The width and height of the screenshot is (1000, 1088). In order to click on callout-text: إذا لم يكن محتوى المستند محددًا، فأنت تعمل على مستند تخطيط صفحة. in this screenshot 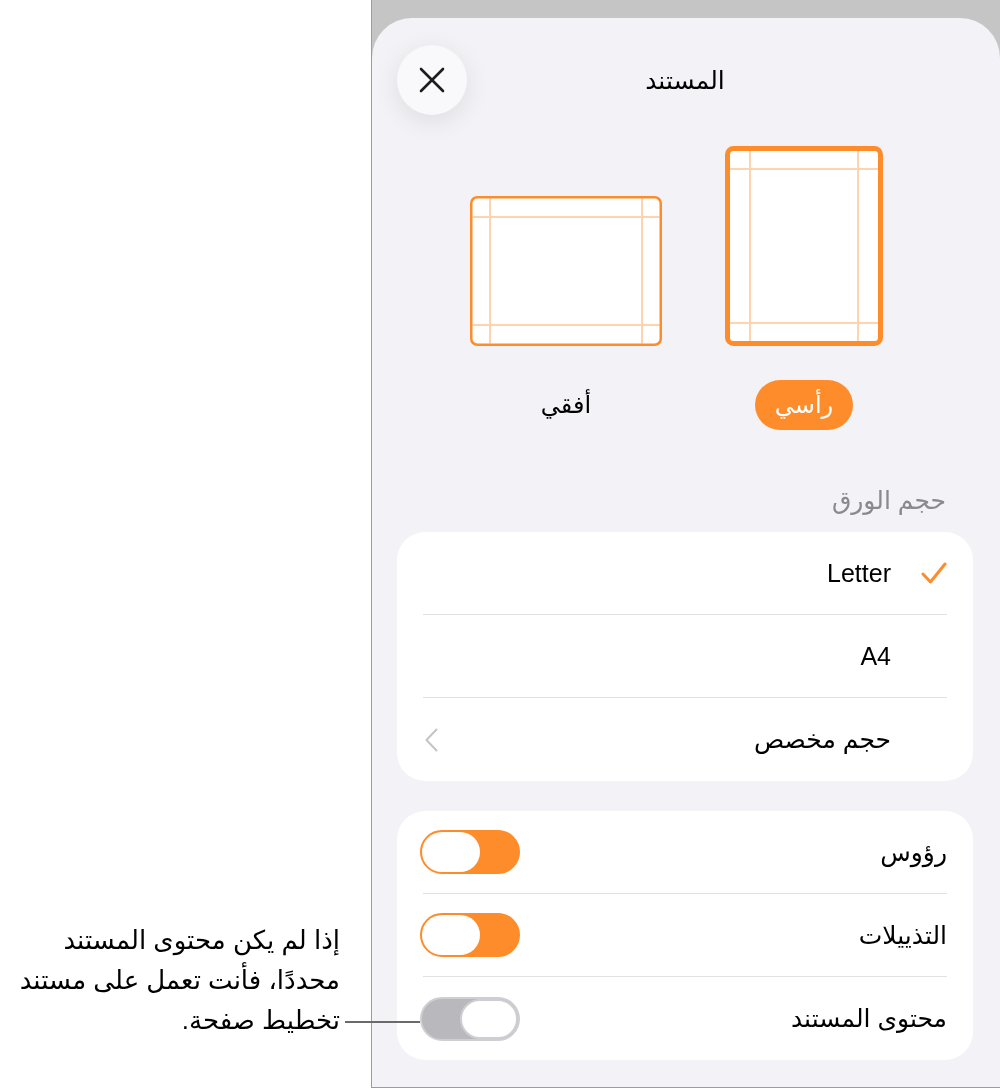, I will do `click(179, 980)`.